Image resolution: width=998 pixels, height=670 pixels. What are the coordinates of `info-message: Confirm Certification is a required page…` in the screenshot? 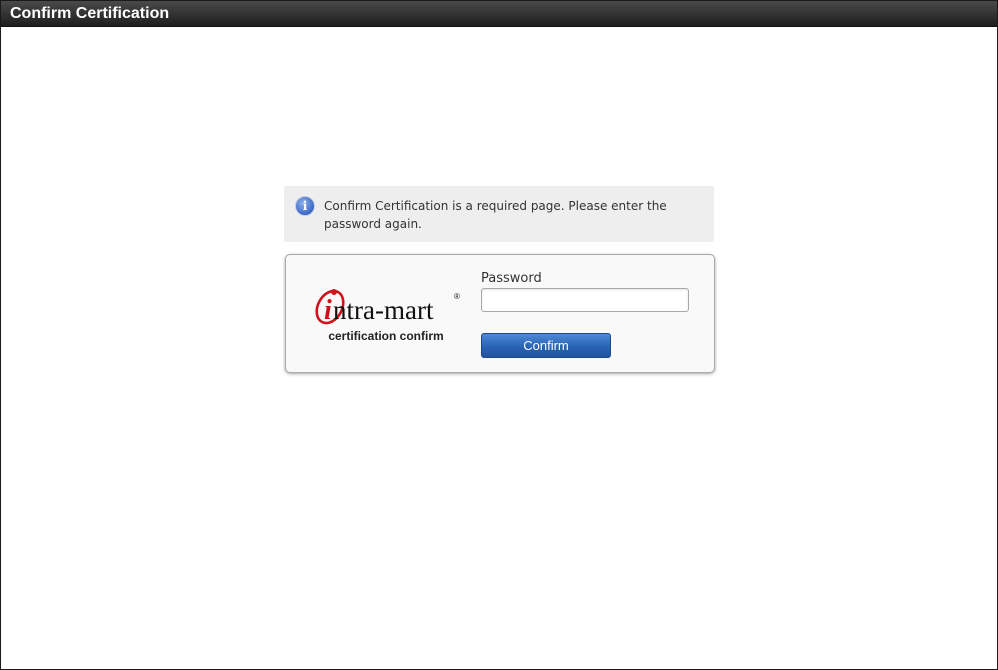 It's located at (495, 215).